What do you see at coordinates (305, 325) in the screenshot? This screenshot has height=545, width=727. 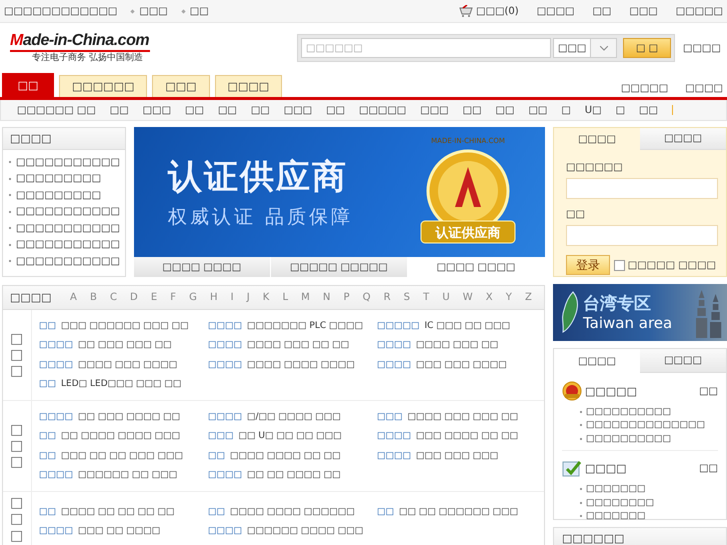 I see `subcategory-text: □□□□□□□ PLC □□□□` at bounding box center [305, 325].